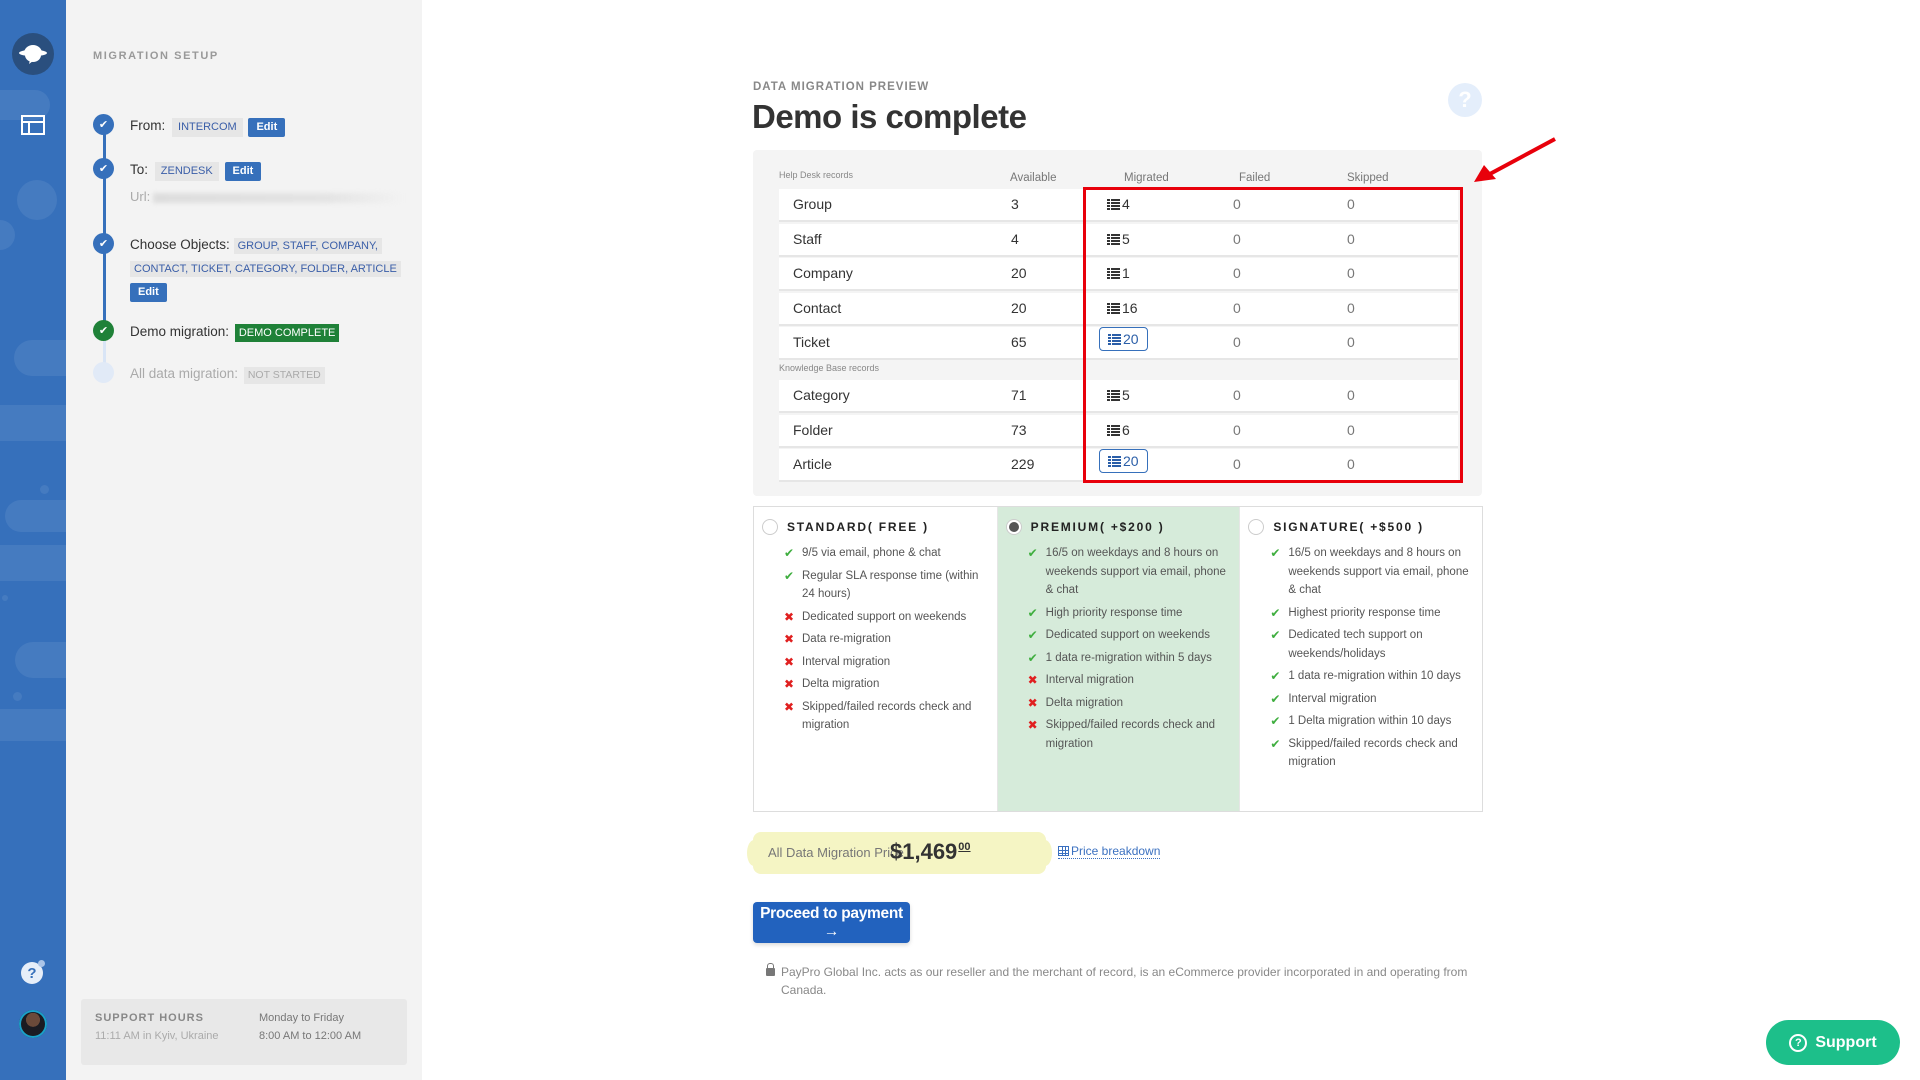  Describe the element at coordinates (1833, 1042) in the screenshot. I see `support-chat-button: ? Support` at that location.